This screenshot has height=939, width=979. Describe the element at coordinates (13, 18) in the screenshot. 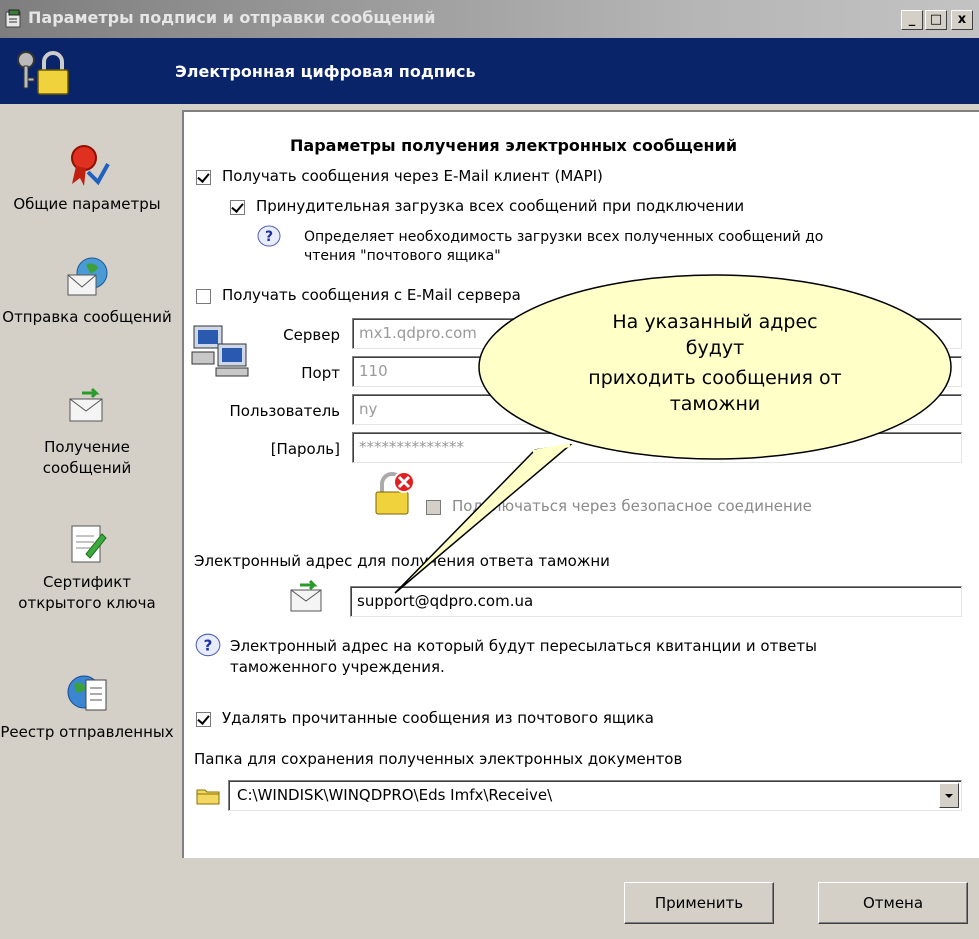

I see `app-icon` at that location.